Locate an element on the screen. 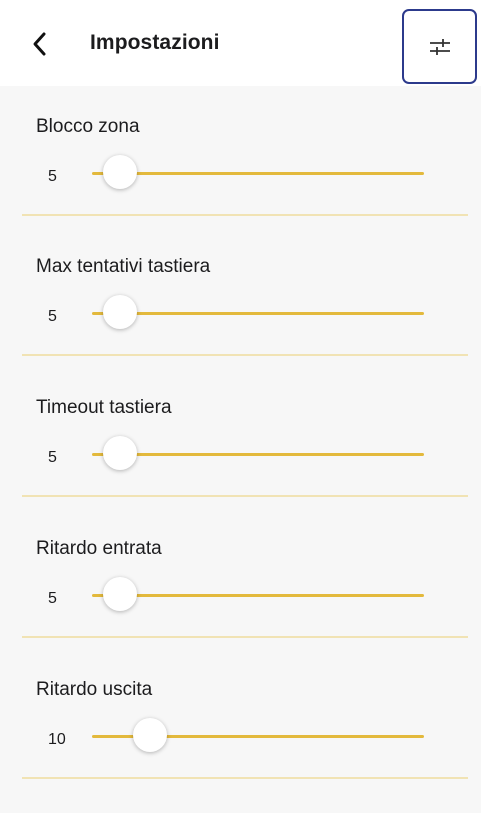 The height and width of the screenshot is (813, 481). sliders-icon is located at coordinates (439, 46).